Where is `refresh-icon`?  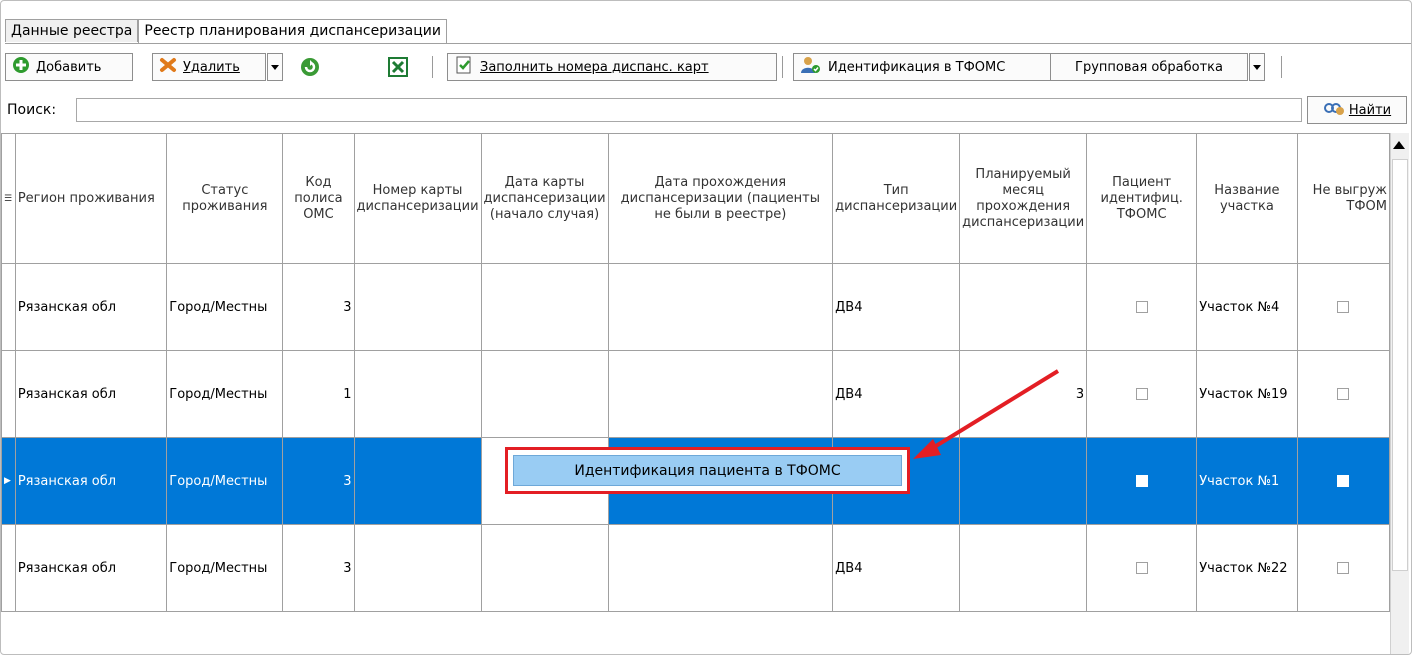
refresh-icon is located at coordinates (310, 69).